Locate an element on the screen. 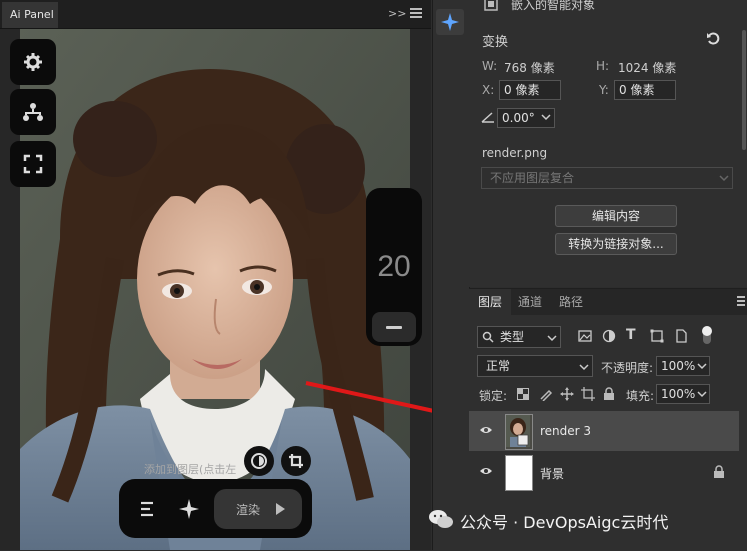  render-label: 渲染 is located at coordinates (248, 510).